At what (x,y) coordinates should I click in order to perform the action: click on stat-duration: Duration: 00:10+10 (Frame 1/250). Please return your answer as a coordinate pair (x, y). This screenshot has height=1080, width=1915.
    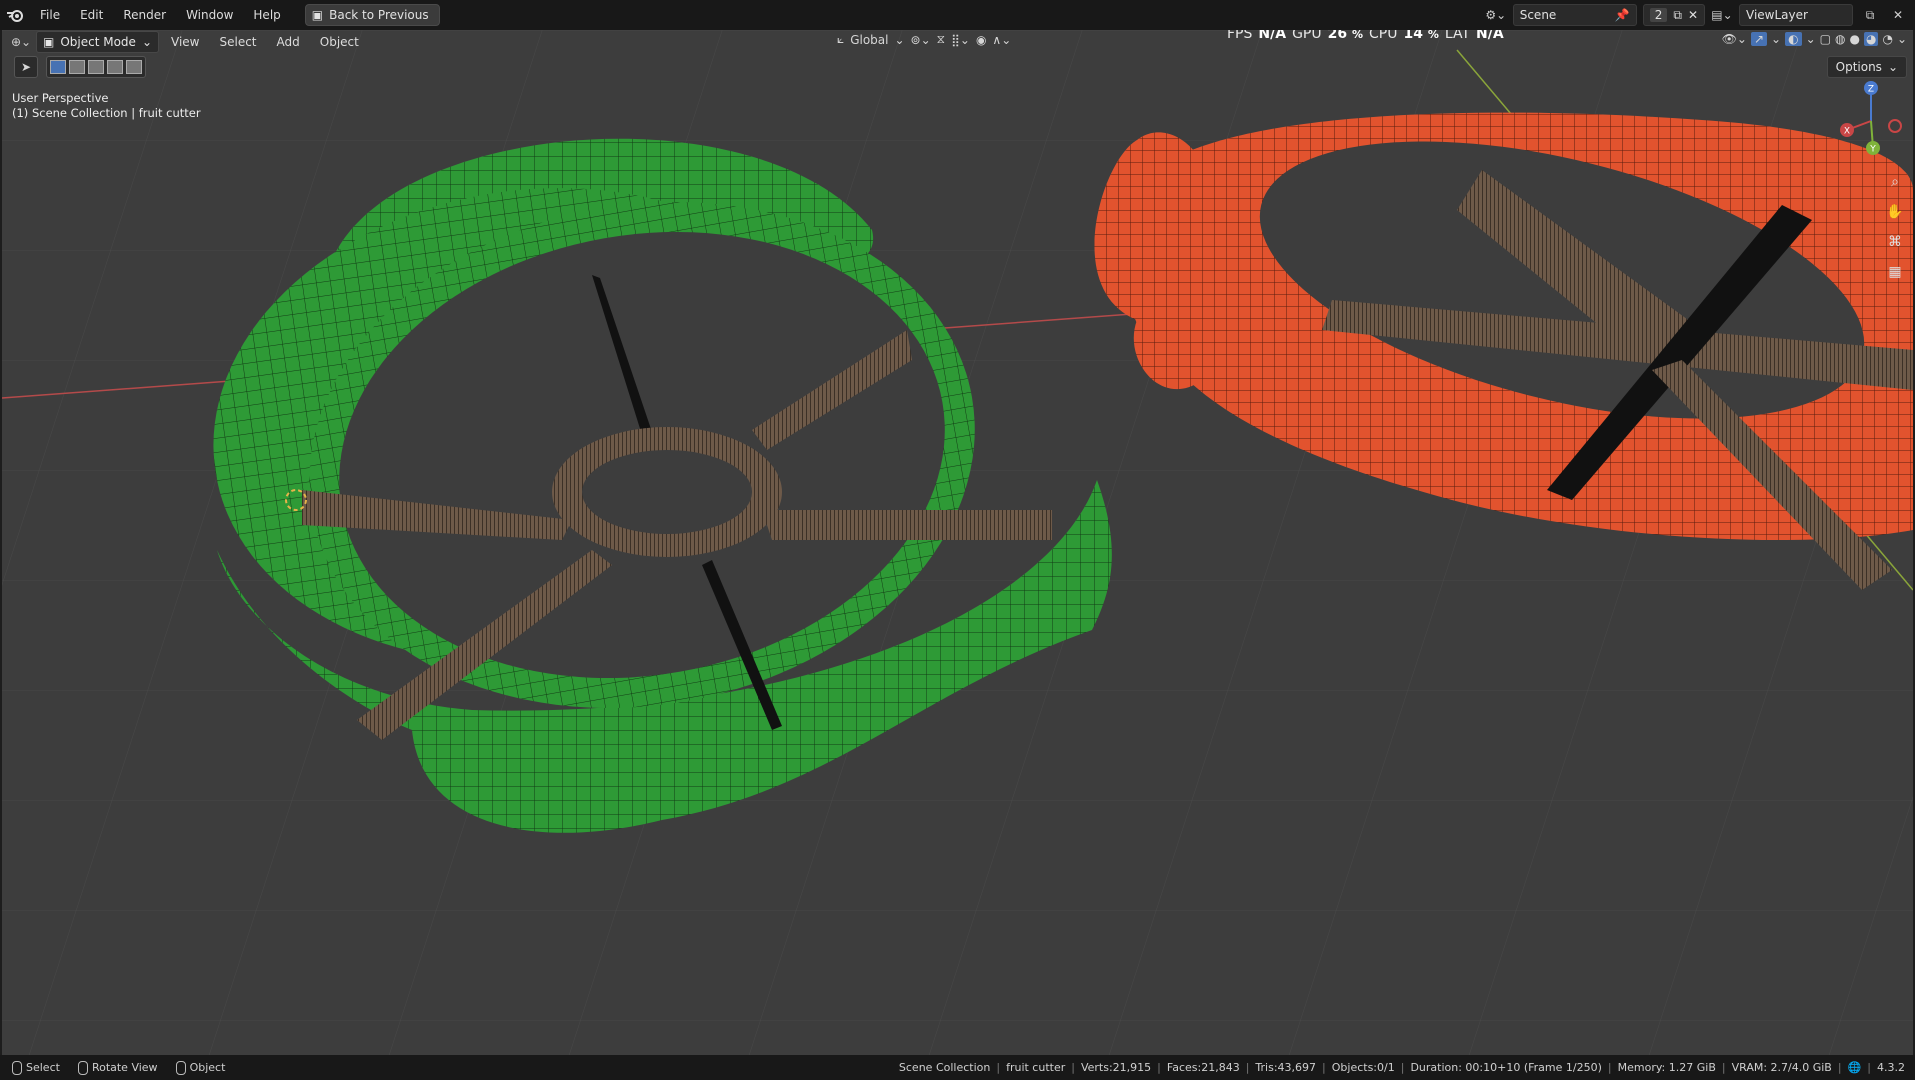
    Looking at the image, I should click on (1506, 1067).